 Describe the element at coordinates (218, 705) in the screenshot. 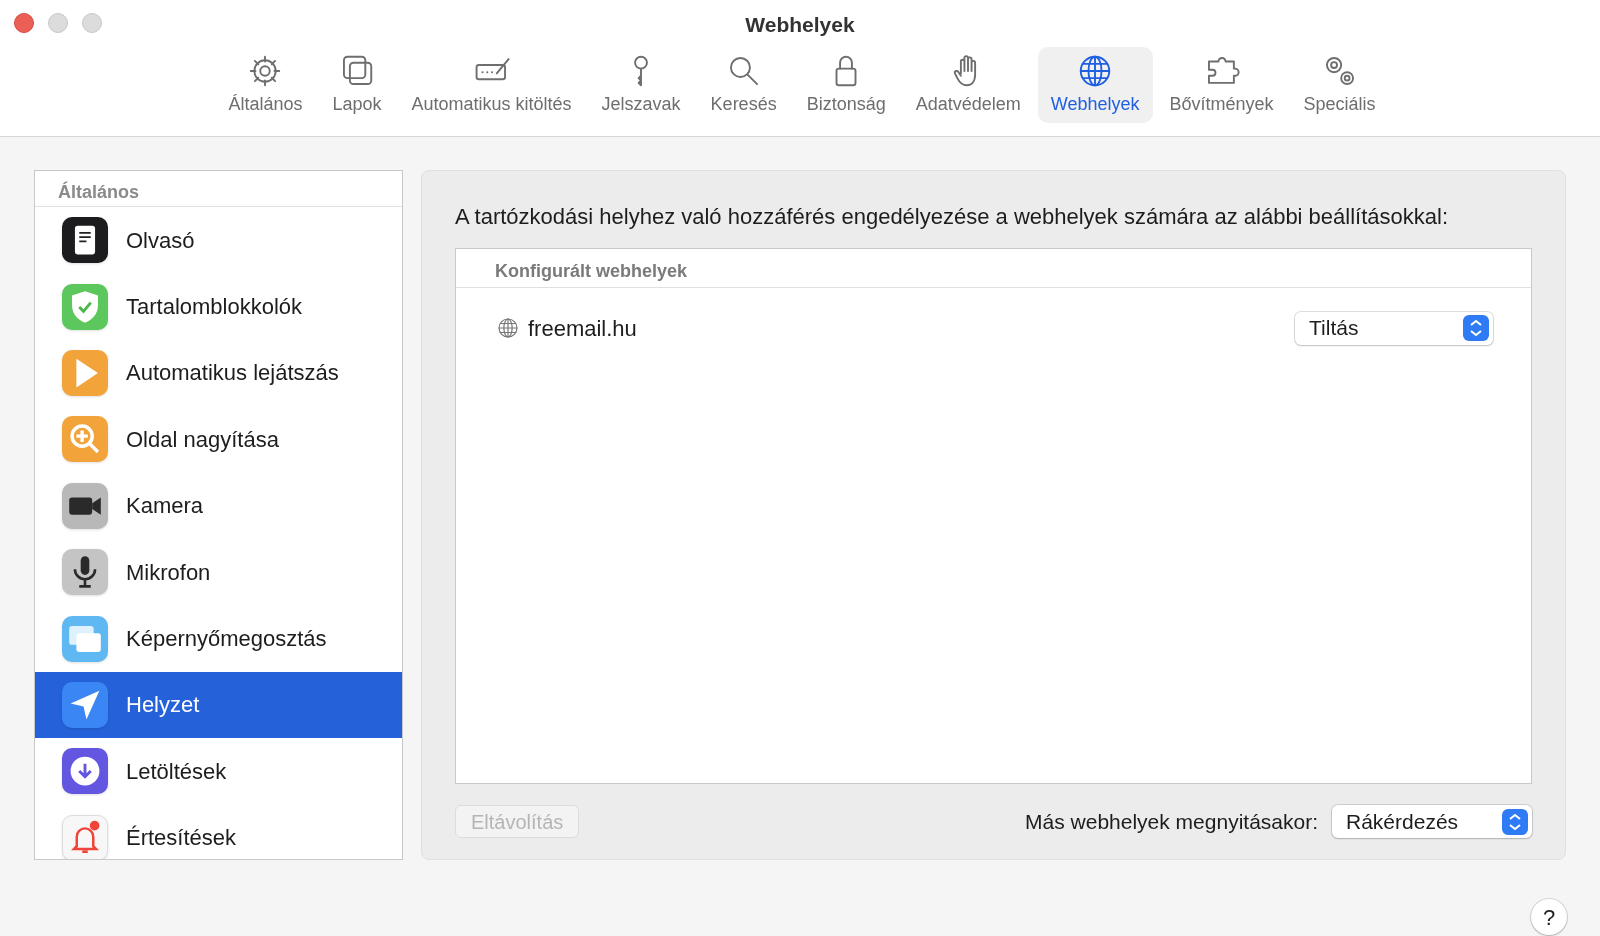

I see `sidebar-item: Helyzet` at that location.